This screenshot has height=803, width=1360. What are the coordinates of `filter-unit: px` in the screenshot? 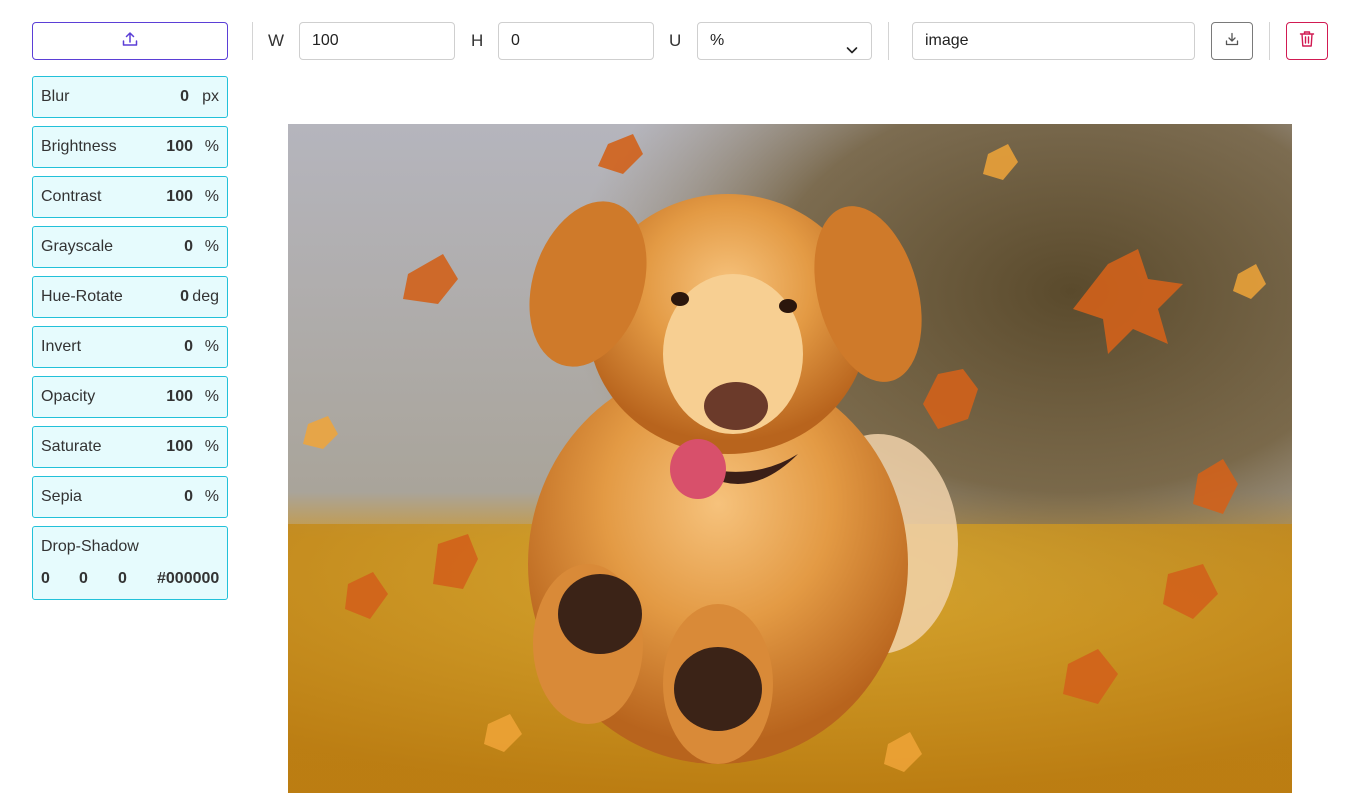 It's located at (210, 96).